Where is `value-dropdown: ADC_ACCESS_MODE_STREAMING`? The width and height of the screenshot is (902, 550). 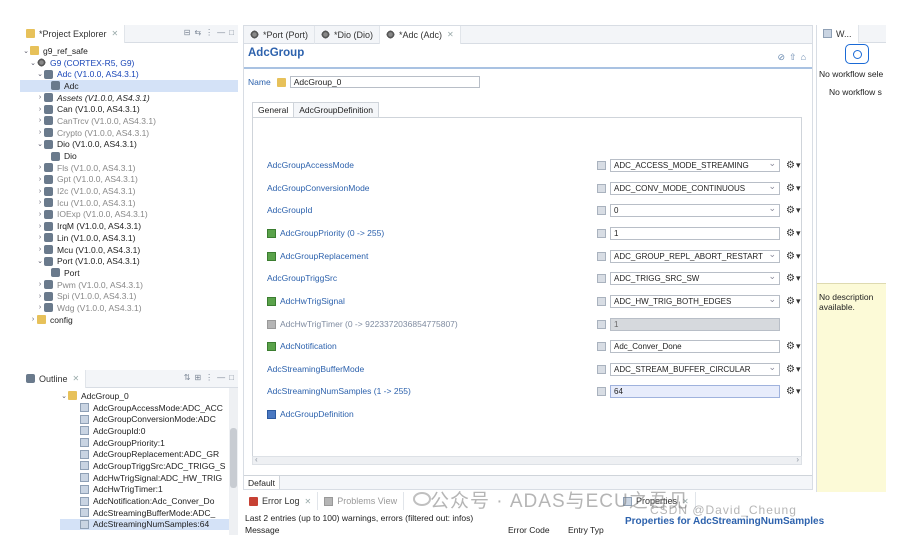 value-dropdown: ADC_ACCESS_MODE_STREAMING is located at coordinates (695, 165).